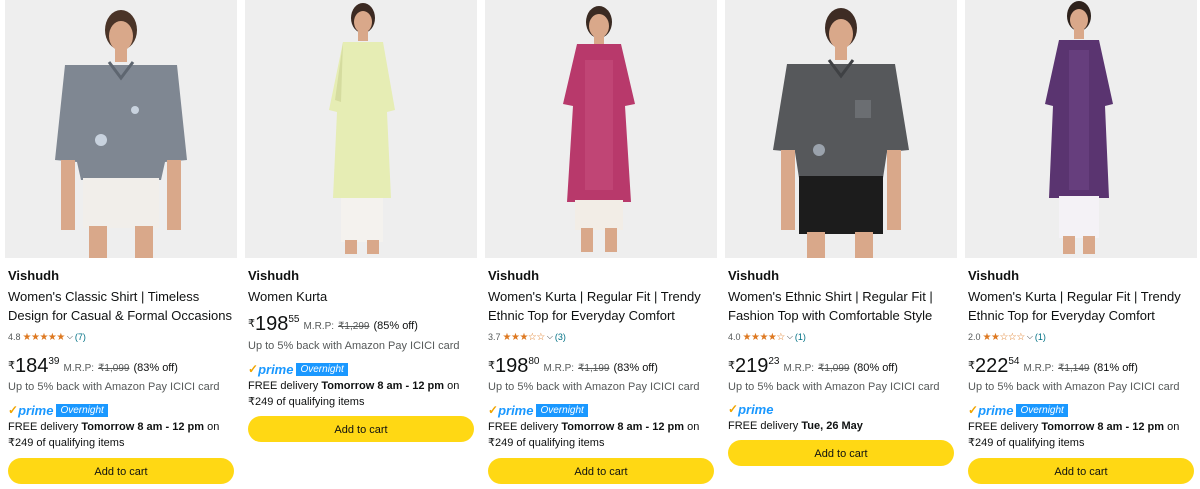 This screenshot has height=489, width=1200. What do you see at coordinates (875, 368) in the screenshot?
I see `discount-percent: (80% off)` at bounding box center [875, 368].